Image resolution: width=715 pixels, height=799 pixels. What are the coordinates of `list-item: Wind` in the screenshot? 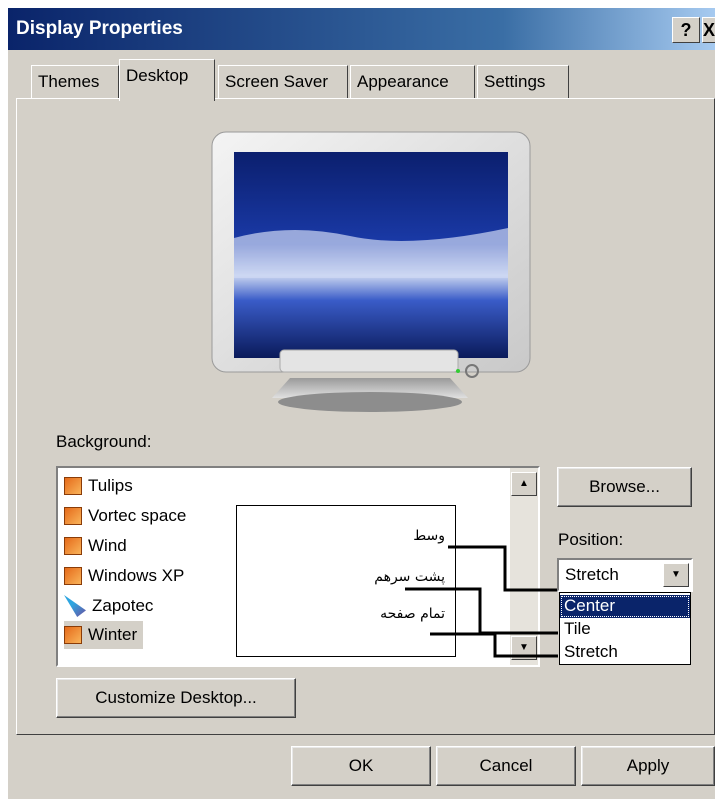 It's located at (95, 546).